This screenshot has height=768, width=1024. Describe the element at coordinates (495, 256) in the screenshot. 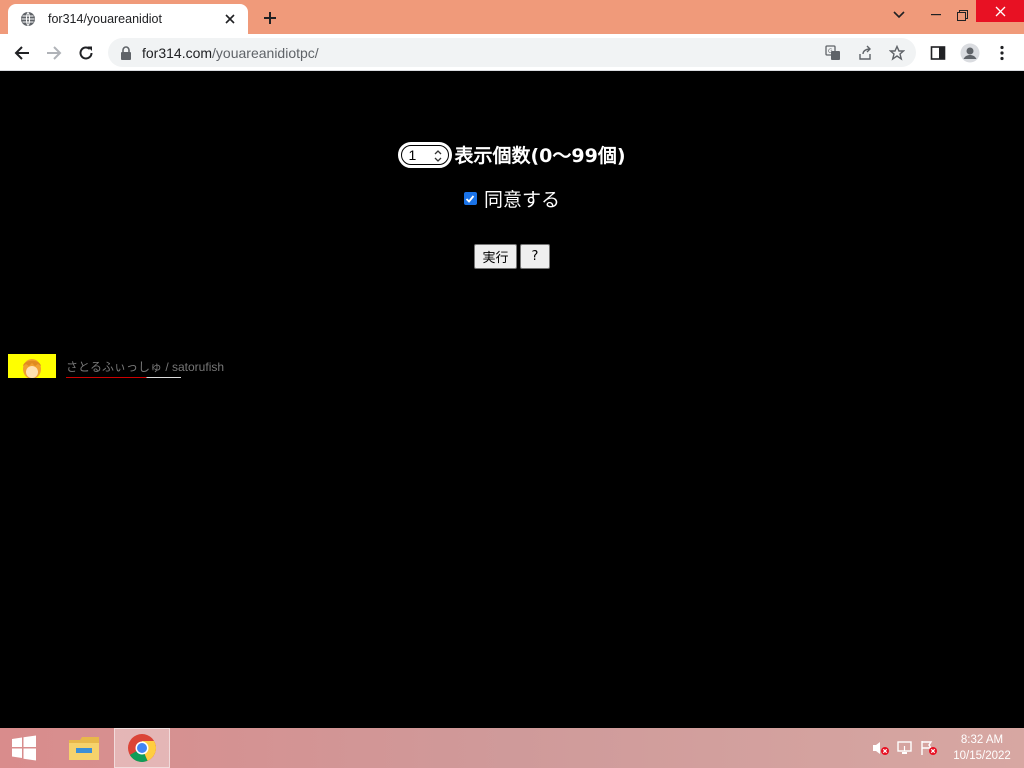

I see `run-button: 実行` at that location.